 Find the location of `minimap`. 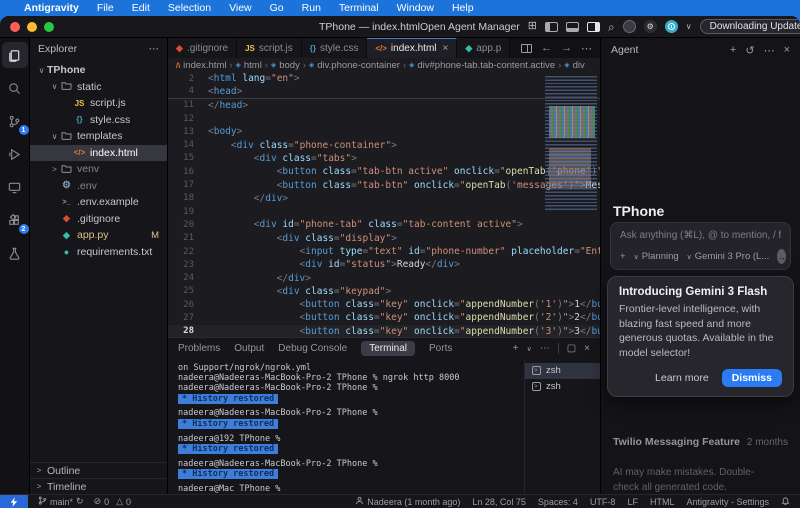

minimap is located at coordinates (571, 143).